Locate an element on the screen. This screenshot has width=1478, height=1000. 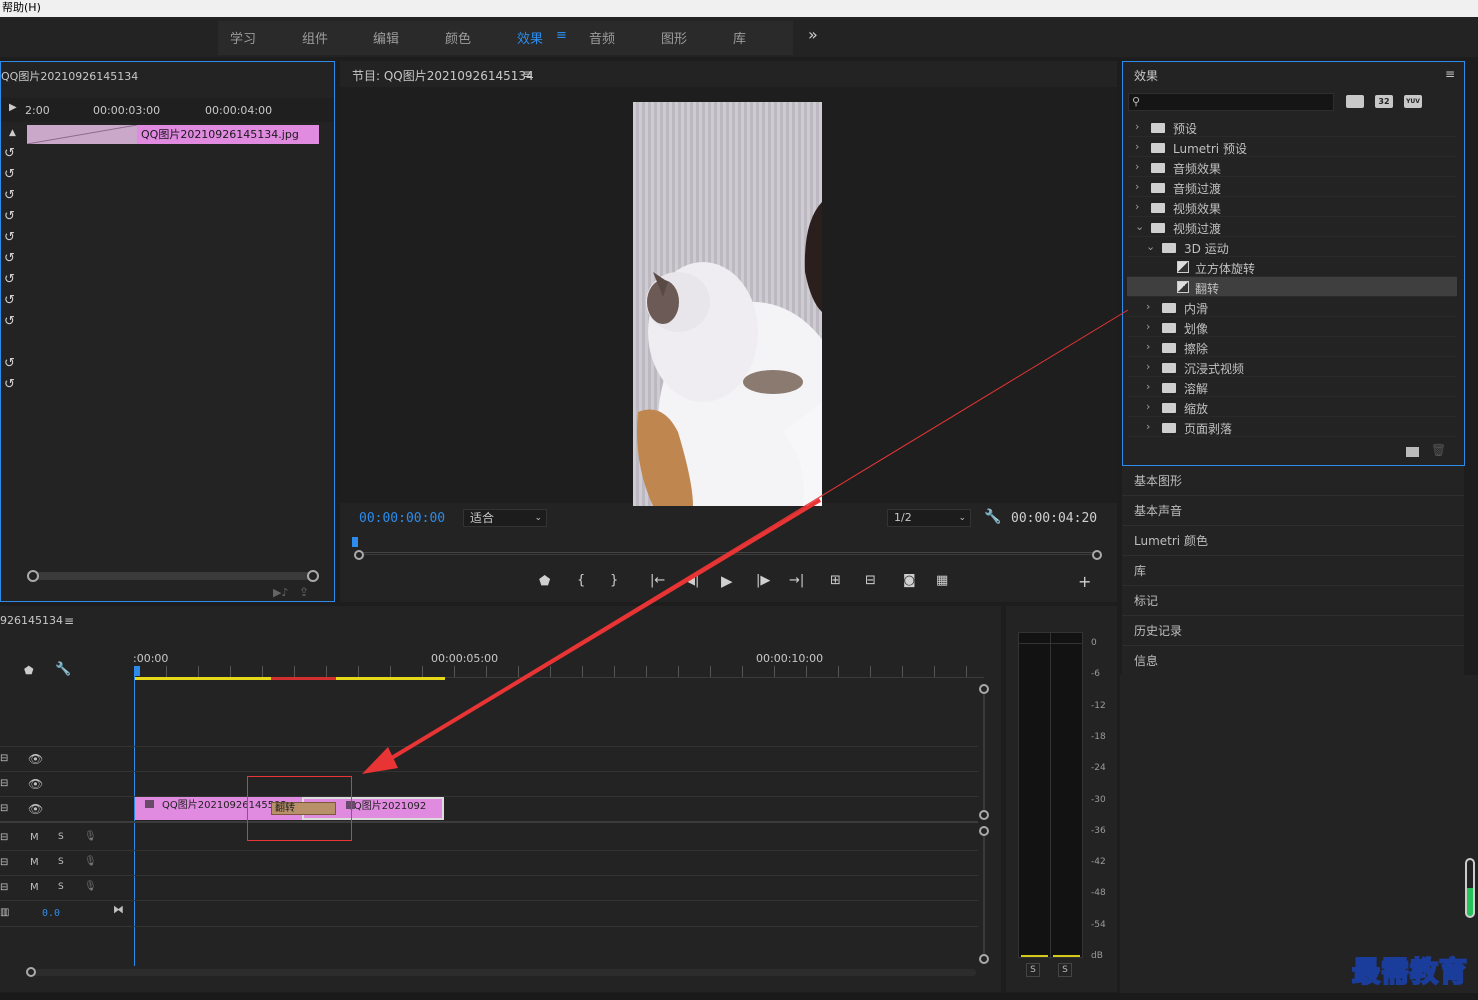
solo-right-button: S is located at coordinates (1065, 970).